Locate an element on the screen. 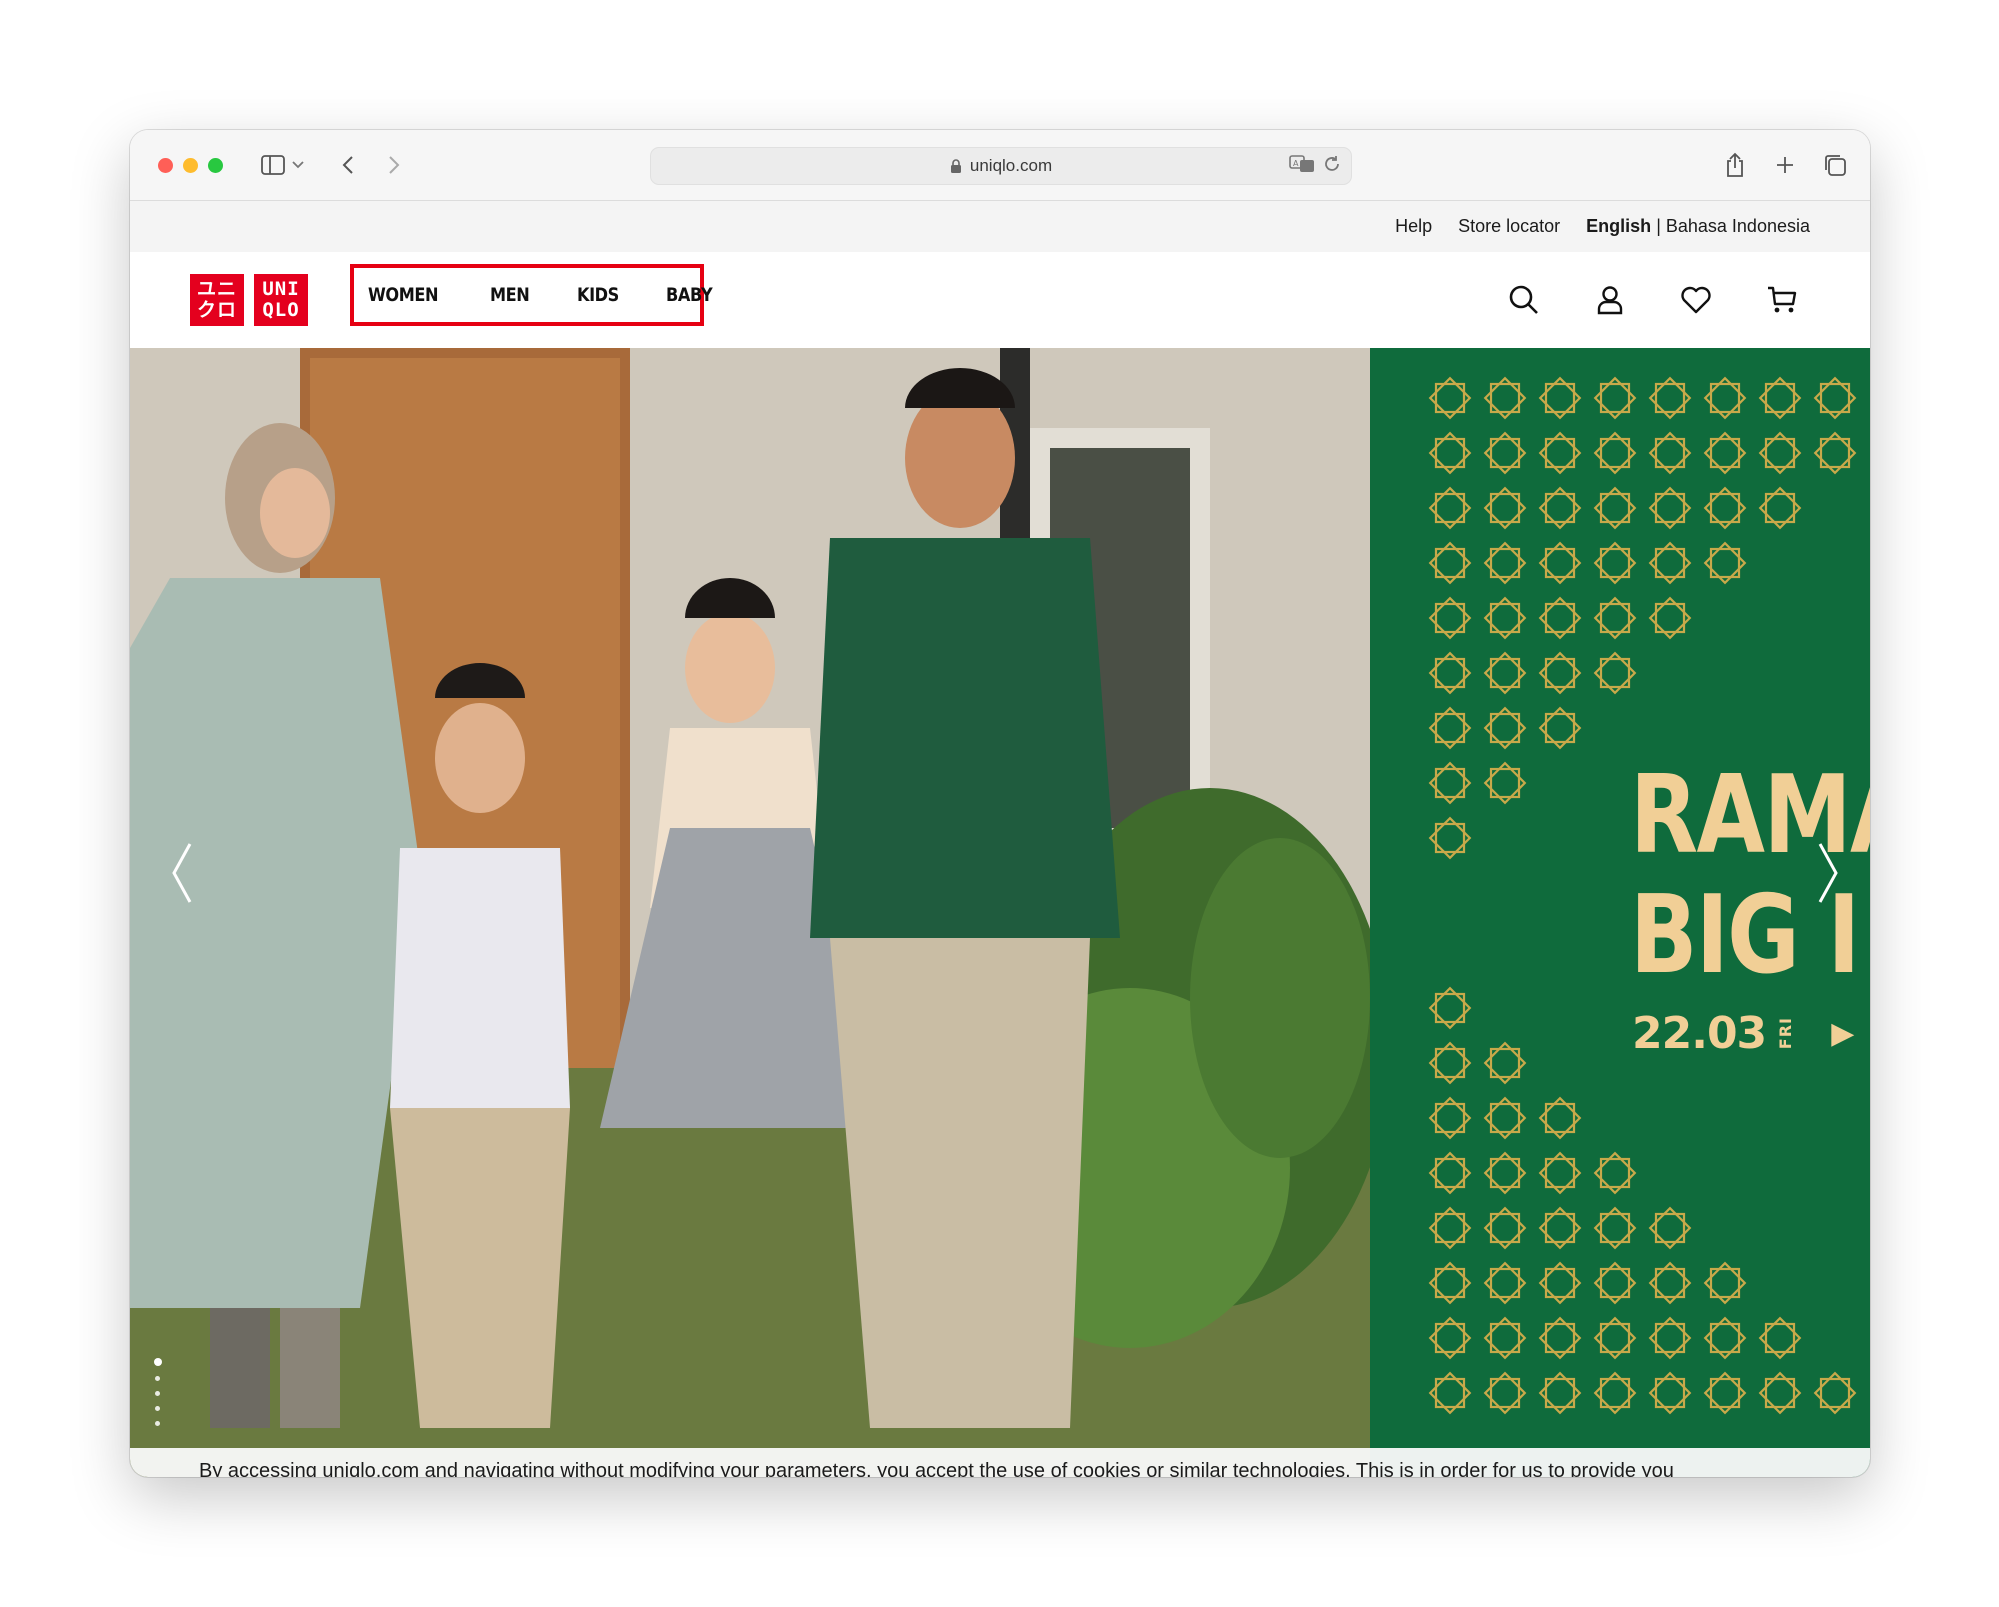 The image size is (1999, 1607). forward-icon is located at coordinates (394, 165).